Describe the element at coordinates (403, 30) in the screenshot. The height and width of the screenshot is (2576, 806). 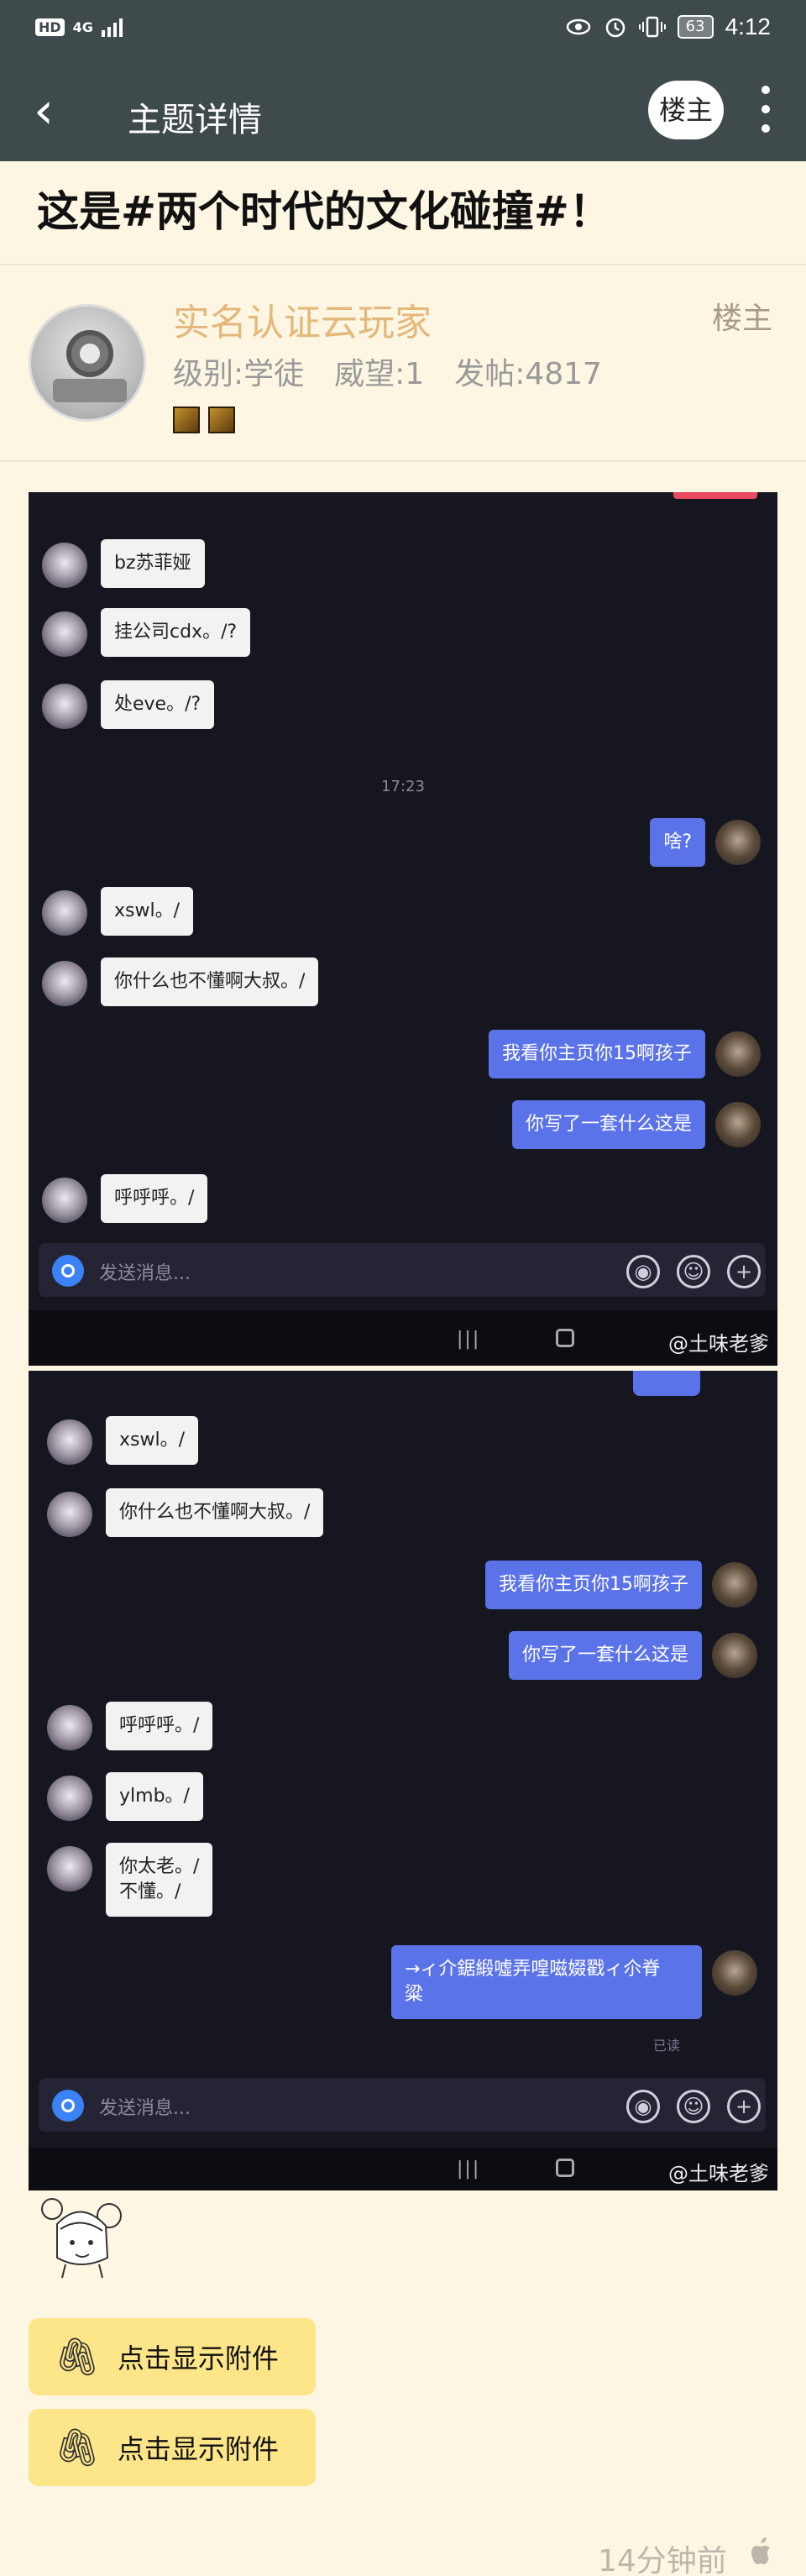
I see `status-bar: HD 4G 63 4:12` at that location.